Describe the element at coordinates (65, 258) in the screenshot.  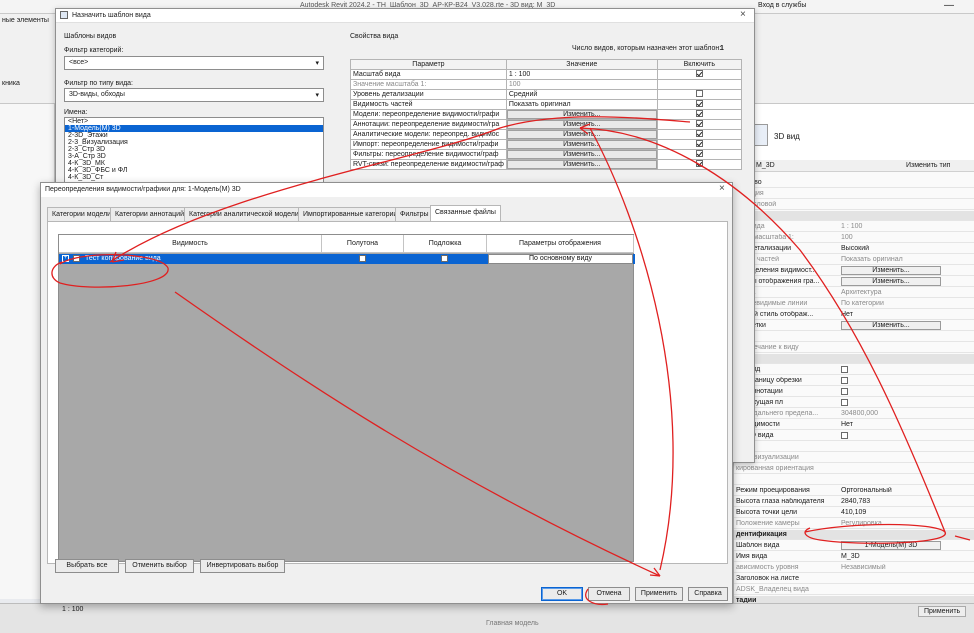
I see `expand-icon: +` at that location.